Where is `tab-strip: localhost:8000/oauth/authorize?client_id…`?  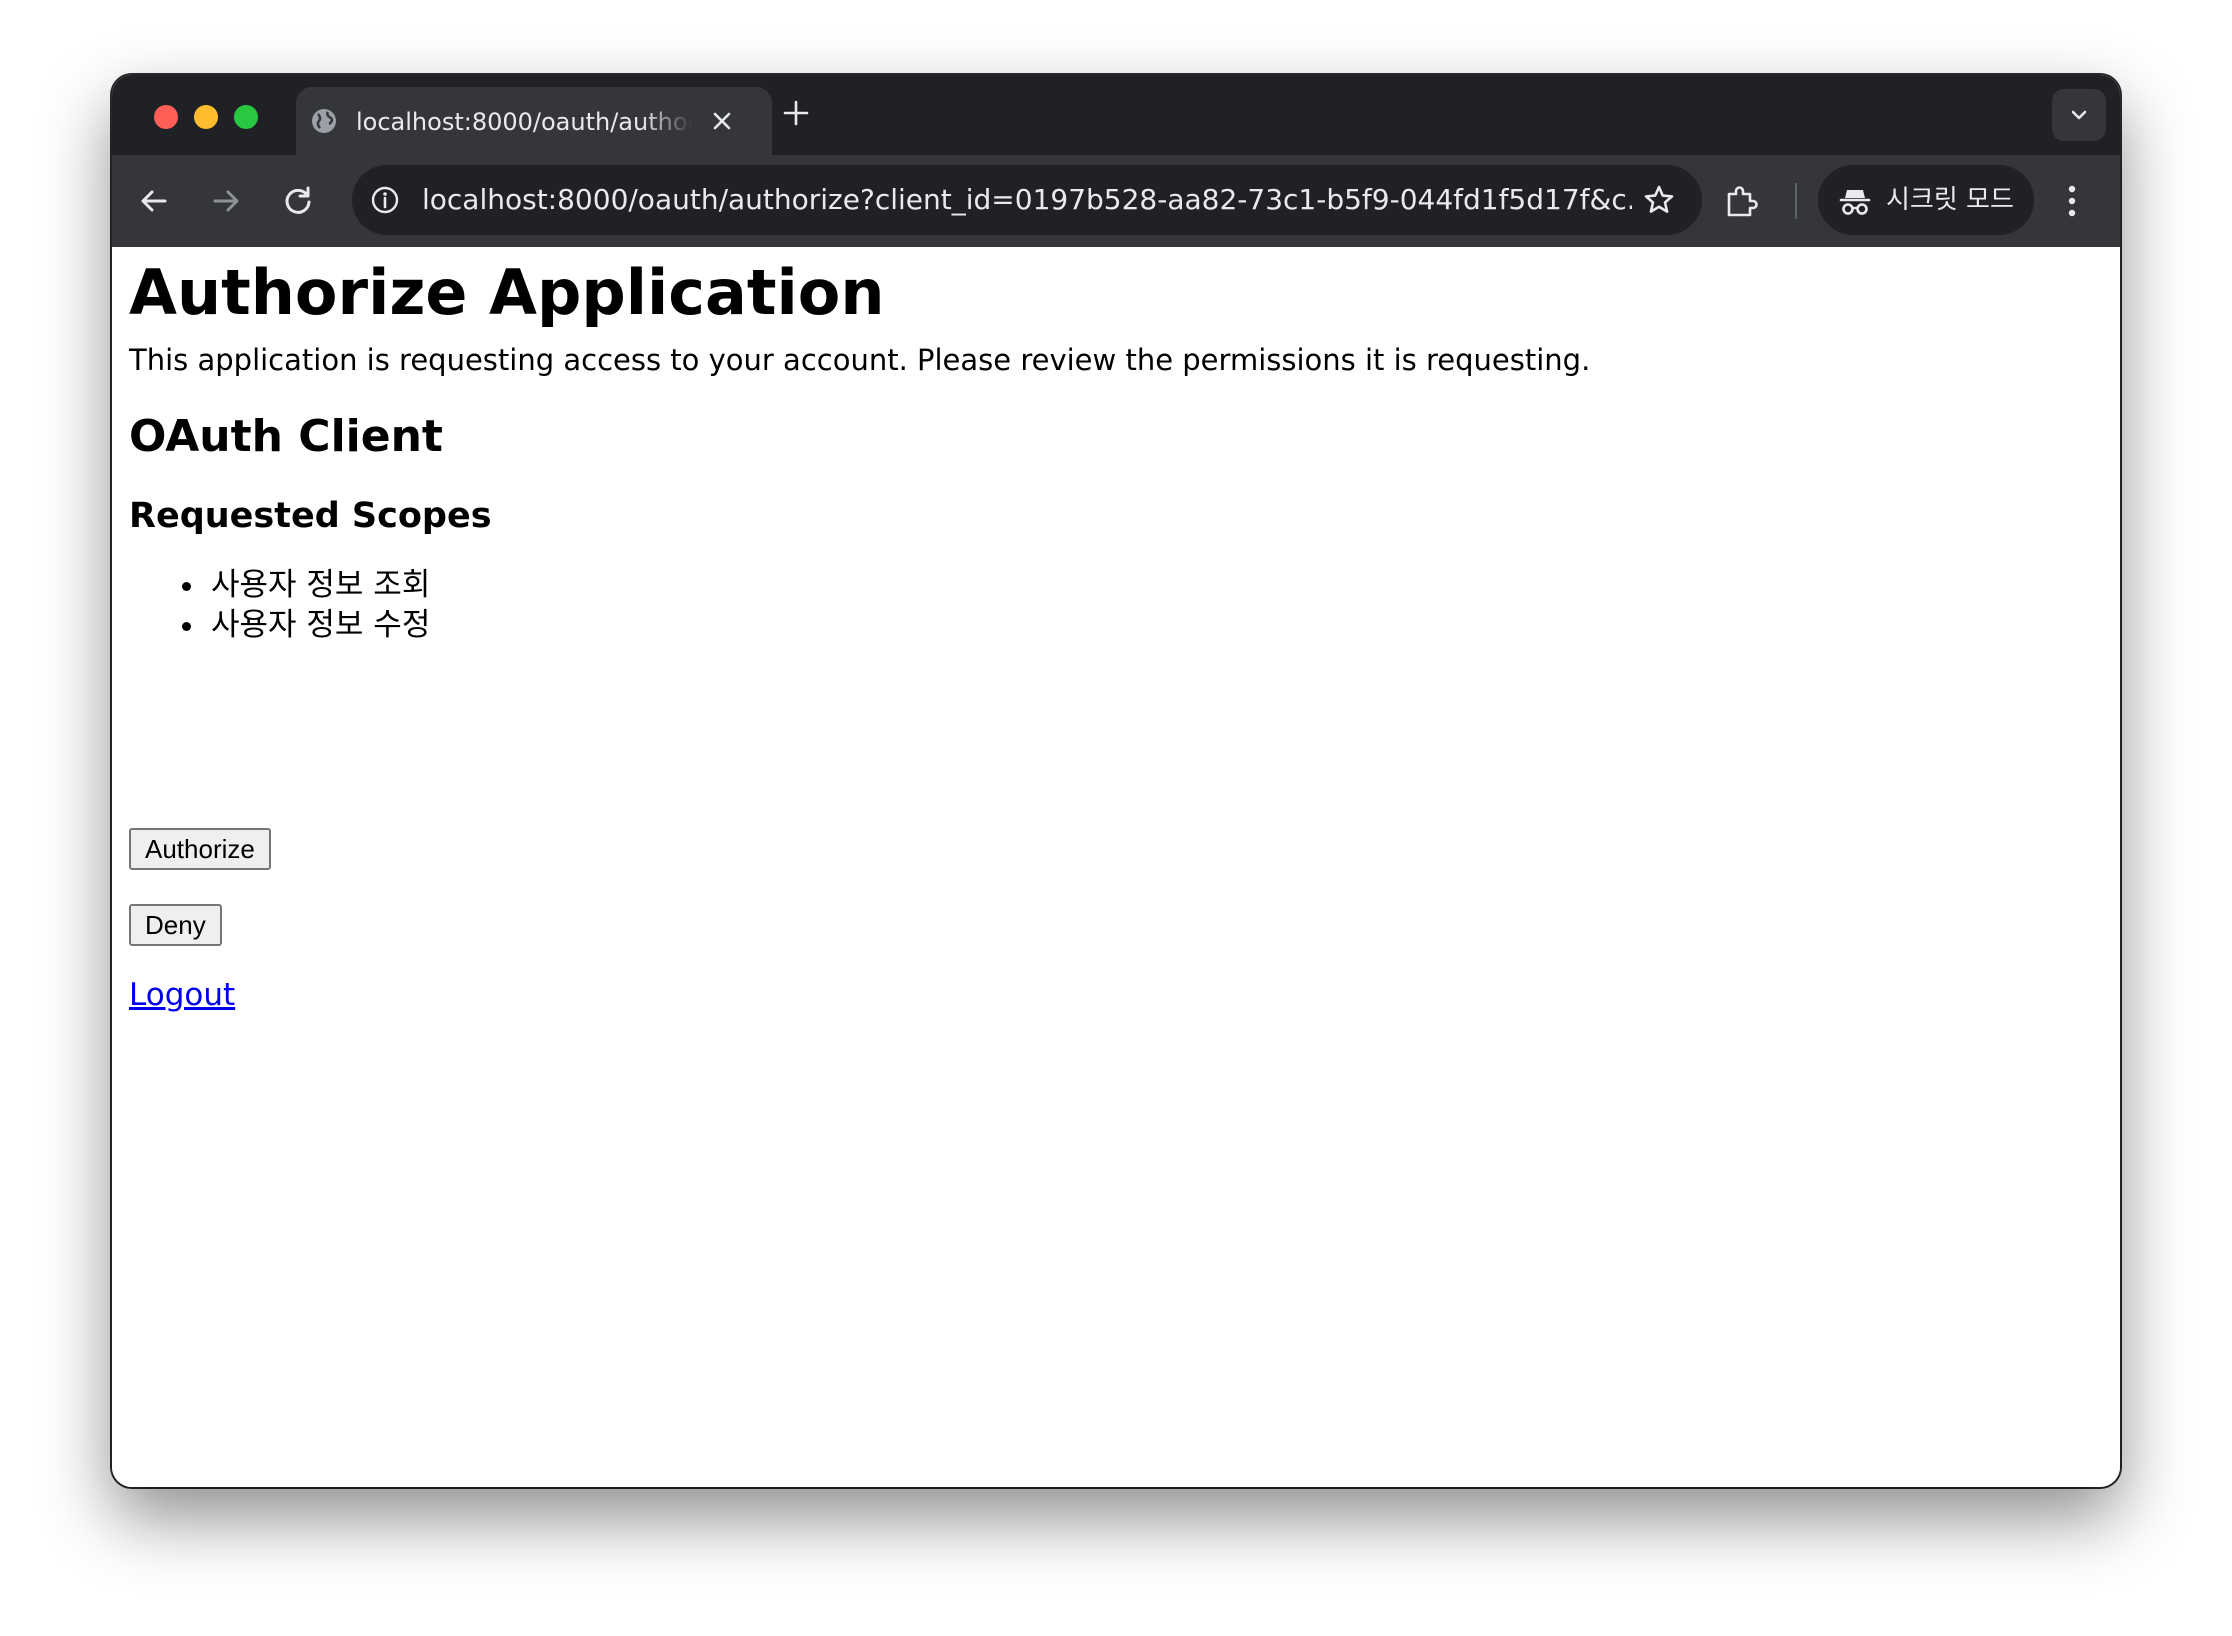
tab-strip: localhost:8000/oauth/authorize?client_id… is located at coordinates (1116, 115).